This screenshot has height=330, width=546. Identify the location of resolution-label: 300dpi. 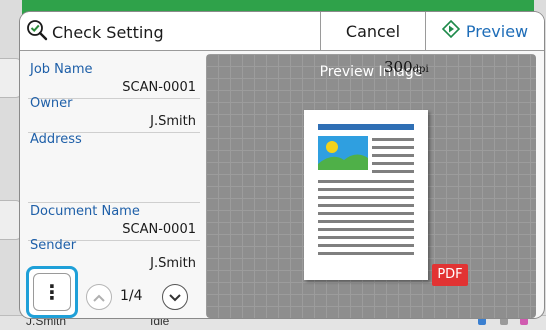
(406, 67).